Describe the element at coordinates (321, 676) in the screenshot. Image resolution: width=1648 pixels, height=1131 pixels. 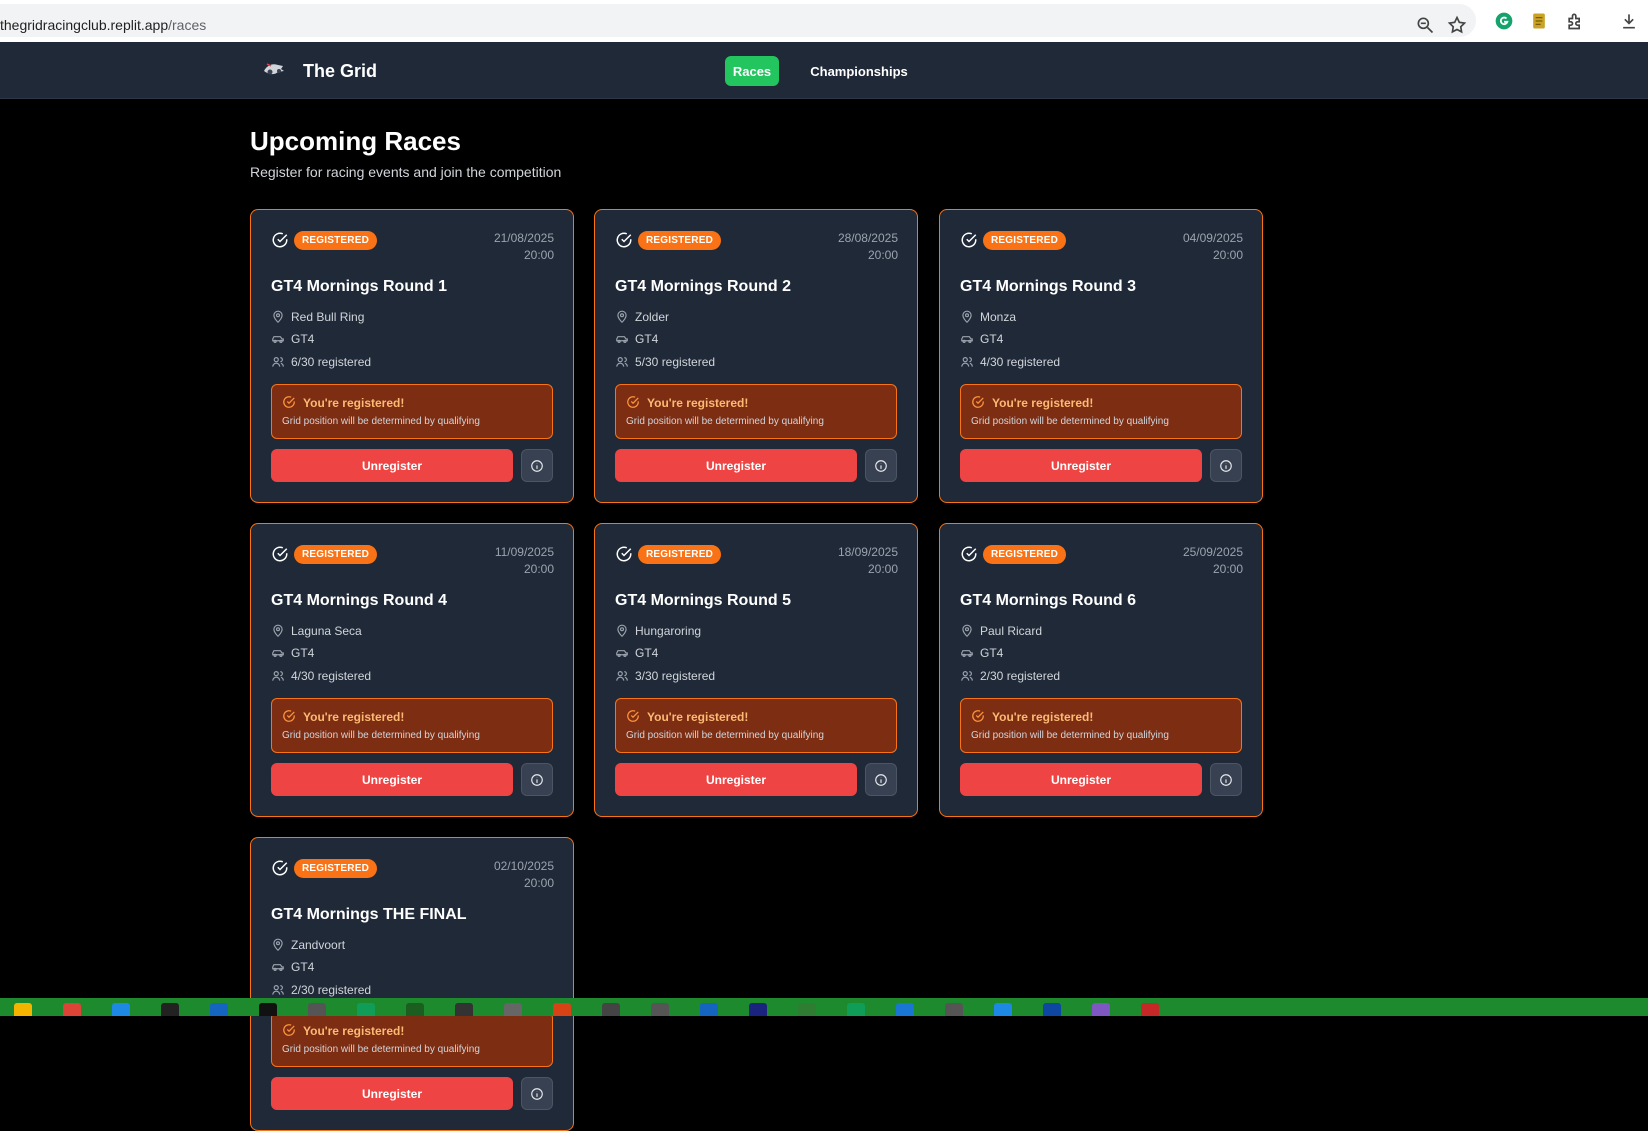
I see `race-registrations: 4/30 registered` at that location.